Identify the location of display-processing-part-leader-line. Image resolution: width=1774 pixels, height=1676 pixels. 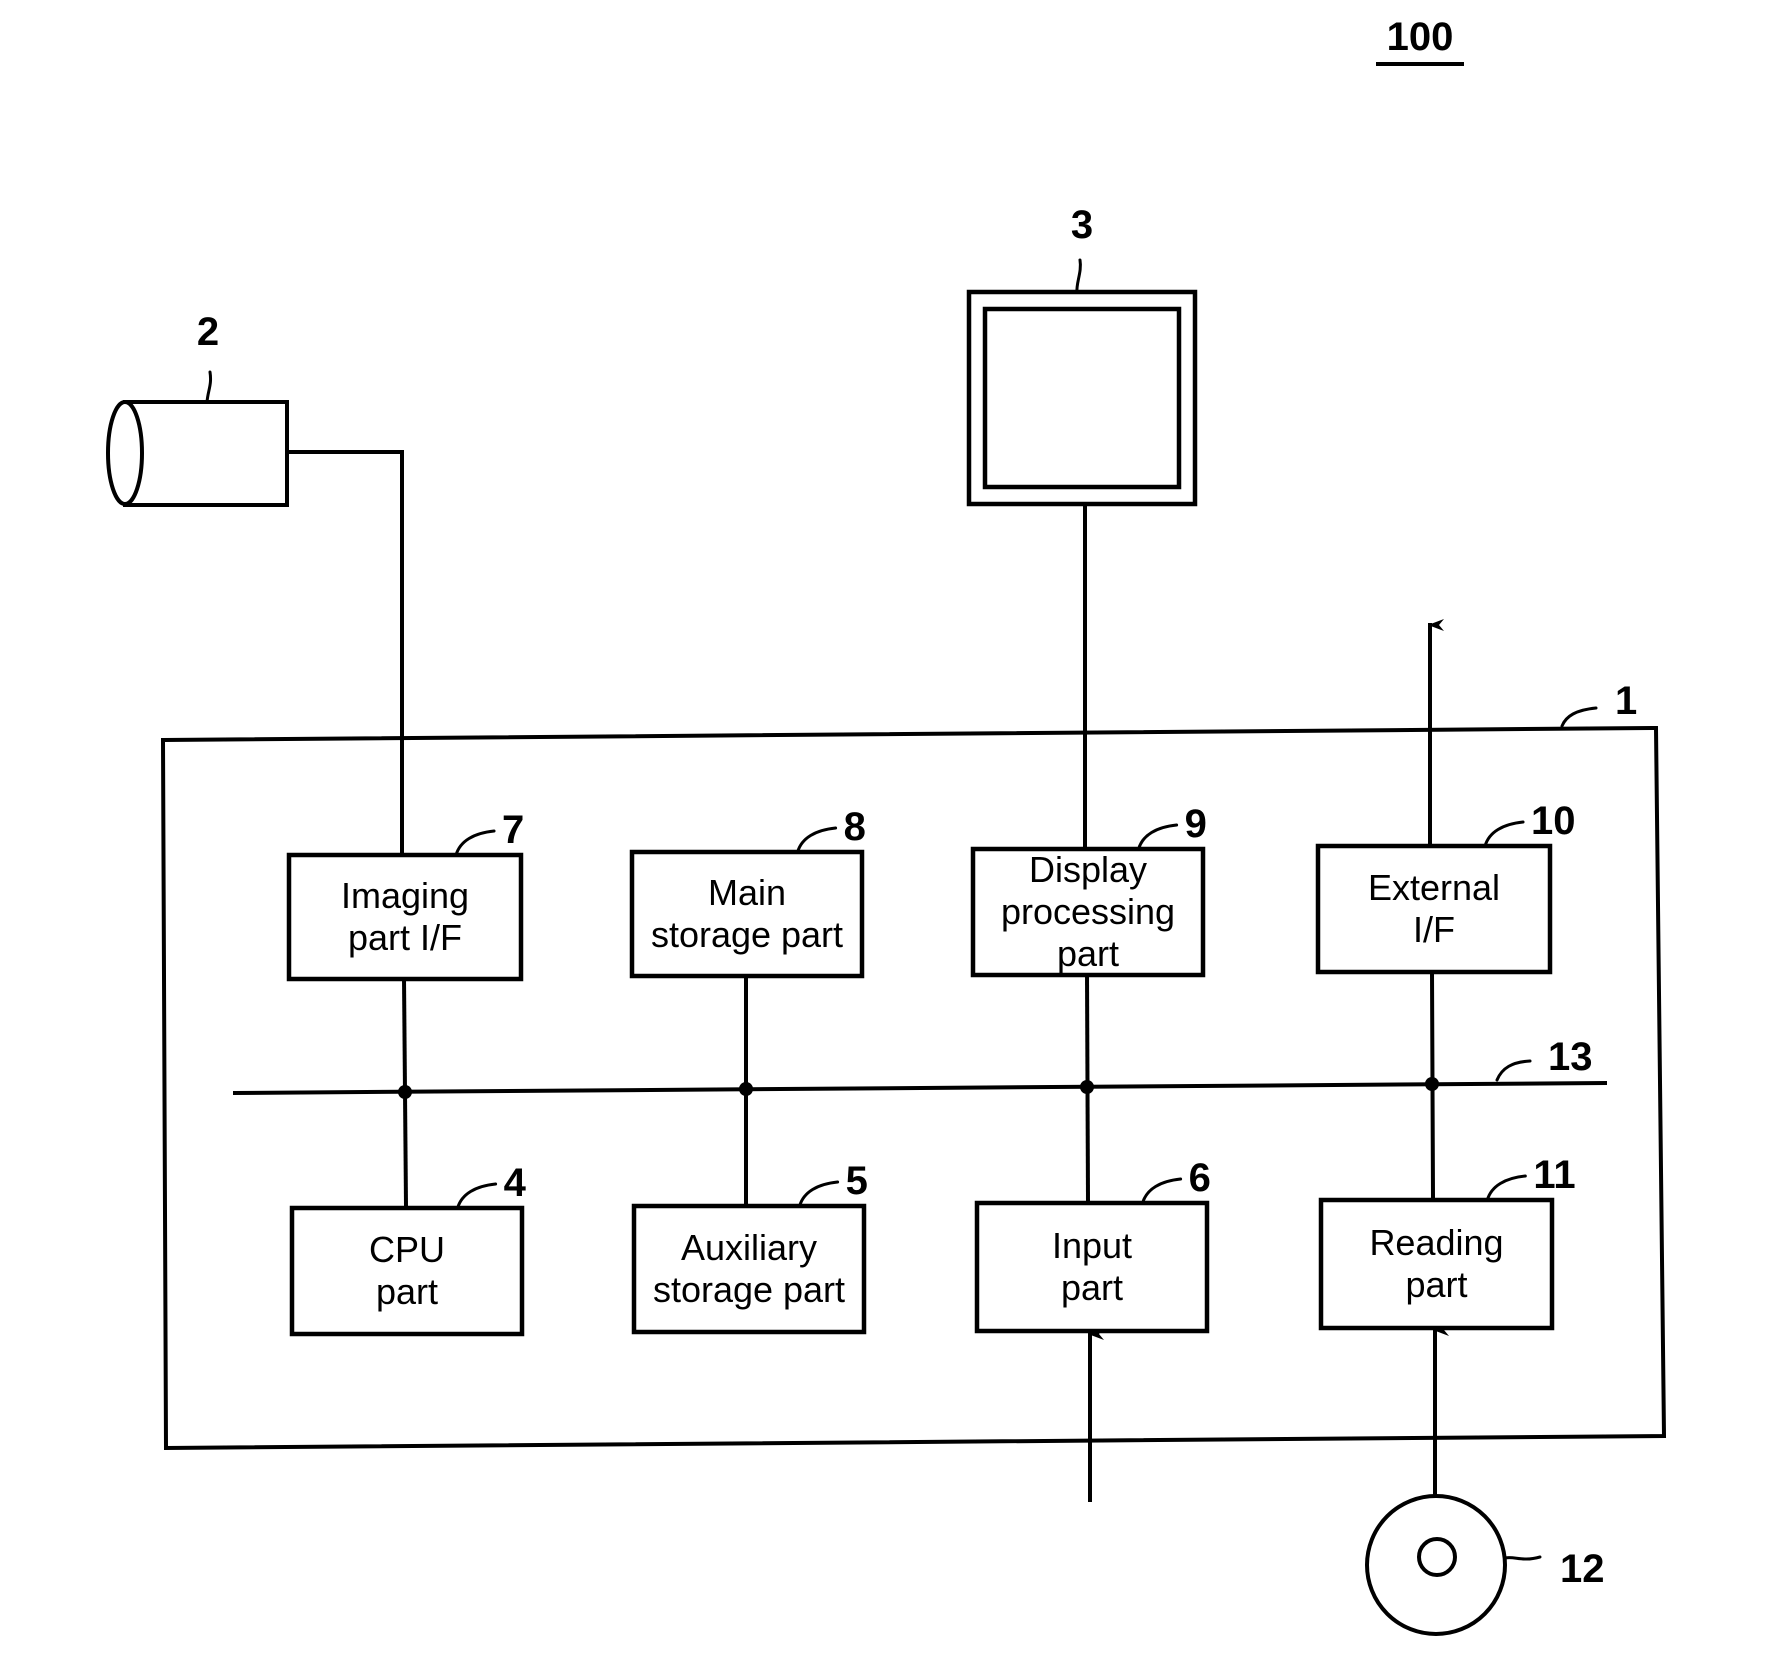
(1158, 837).